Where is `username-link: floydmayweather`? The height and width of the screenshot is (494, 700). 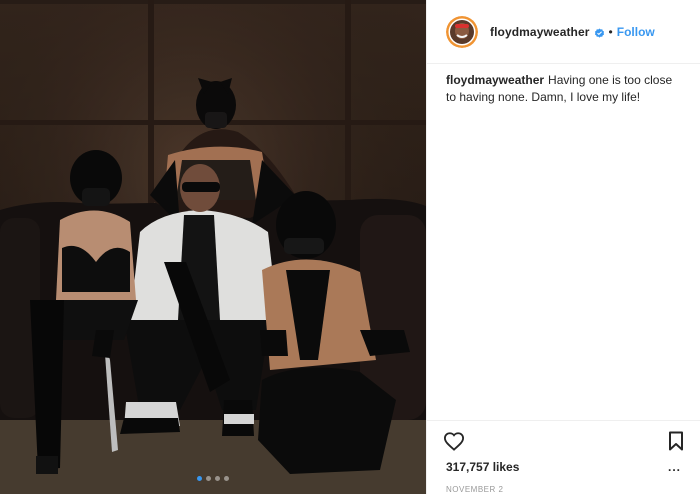 username-link: floydmayweather is located at coordinates (540, 32).